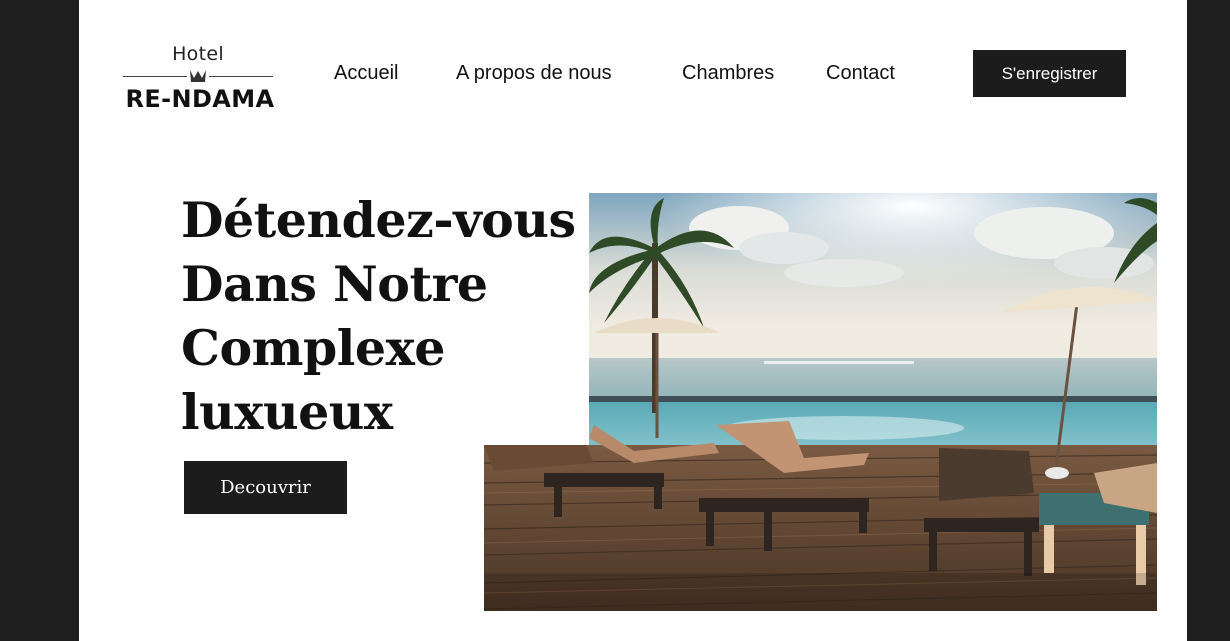  What do you see at coordinates (1049, 73) in the screenshot?
I see `register-button: S'enregistrer` at bounding box center [1049, 73].